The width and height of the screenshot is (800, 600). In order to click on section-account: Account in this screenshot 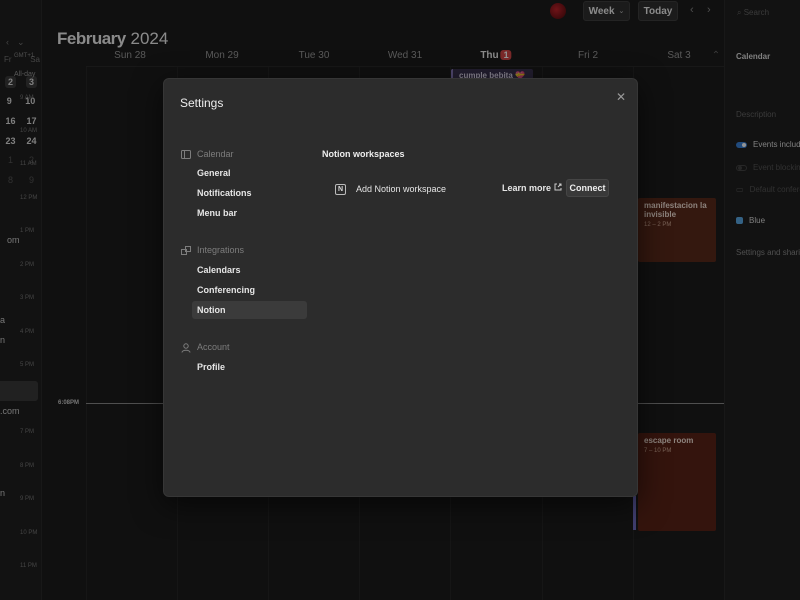, I will do `click(205, 347)`.